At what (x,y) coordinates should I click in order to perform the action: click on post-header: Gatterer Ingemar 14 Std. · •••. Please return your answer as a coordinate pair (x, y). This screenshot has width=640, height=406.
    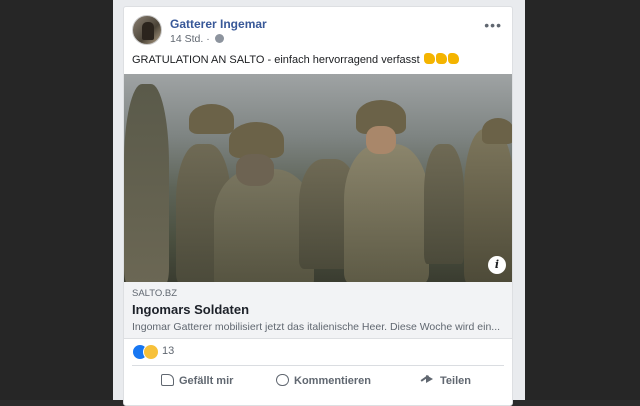
    Looking at the image, I should click on (318, 32).